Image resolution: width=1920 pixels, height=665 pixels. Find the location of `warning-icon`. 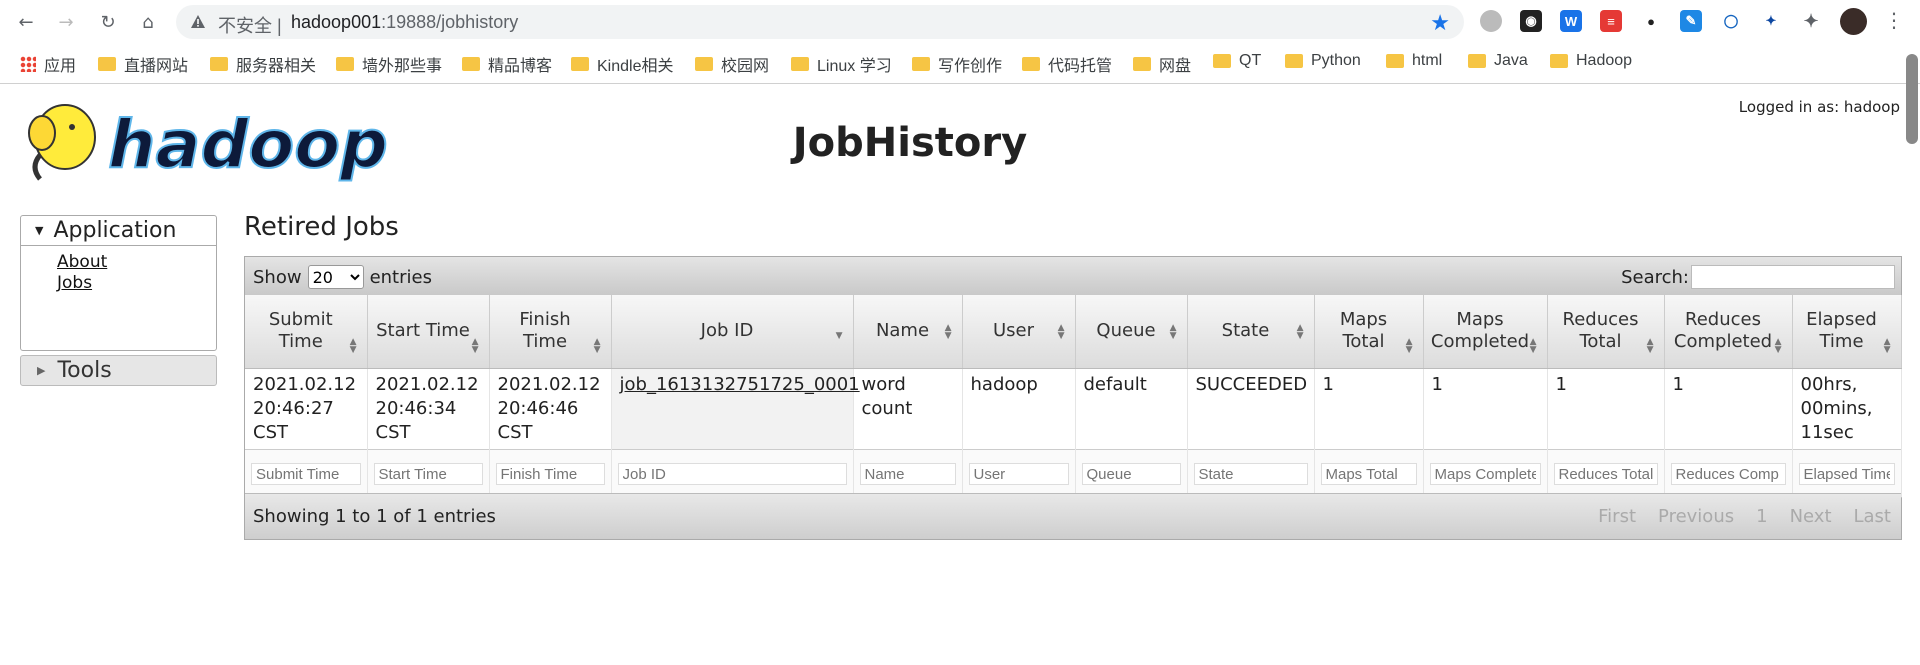

warning-icon is located at coordinates (198, 23).